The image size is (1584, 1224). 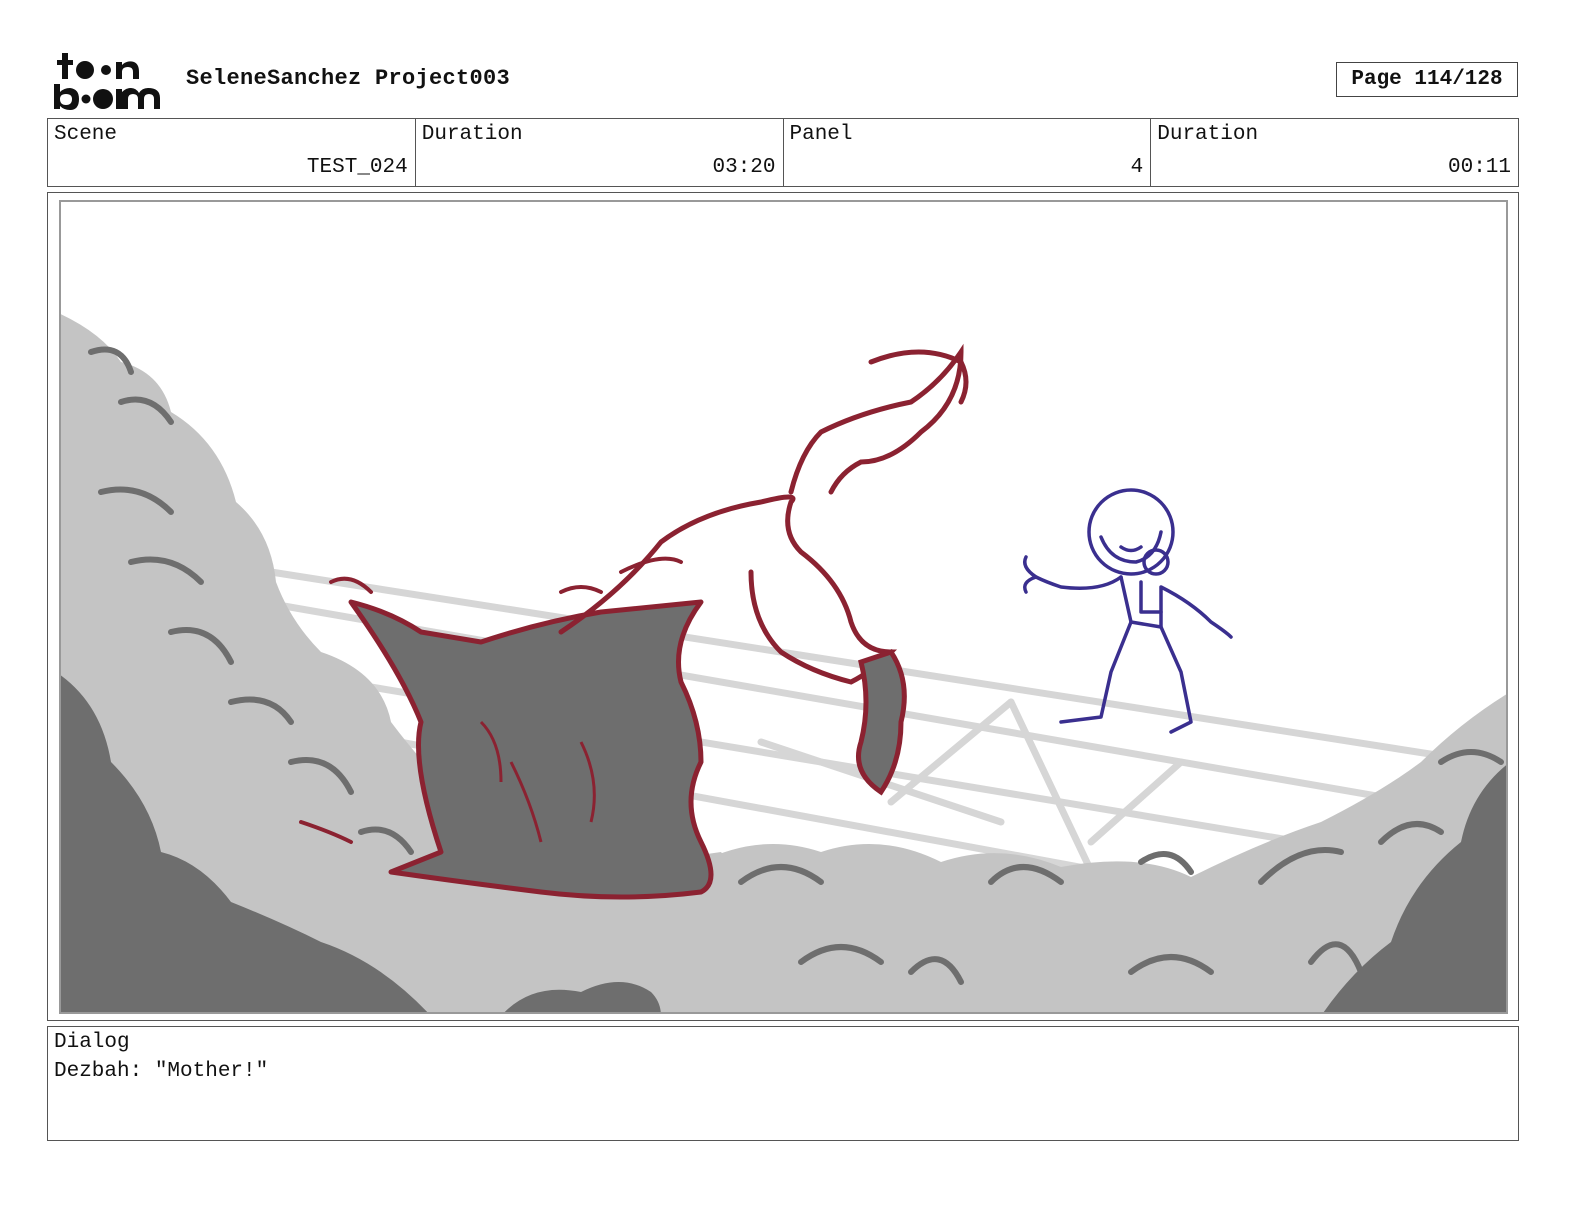 What do you see at coordinates (968, 152) in the screenshot?
I see `panel-cell: Panel 4` at bounding box center [968, 152].